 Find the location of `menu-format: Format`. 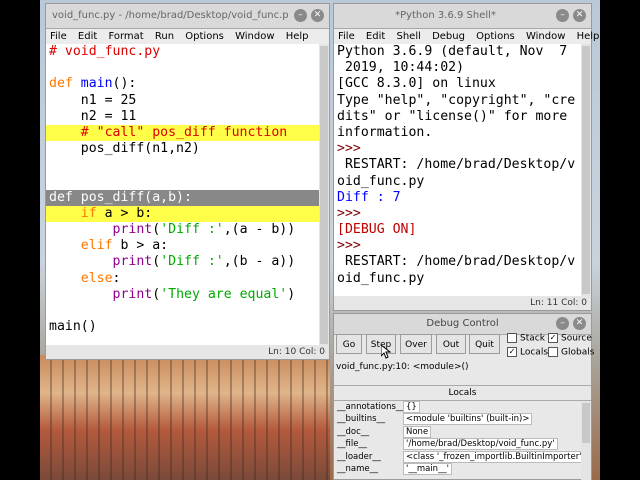

menu-format: Format is located at coordinates (125, 36).